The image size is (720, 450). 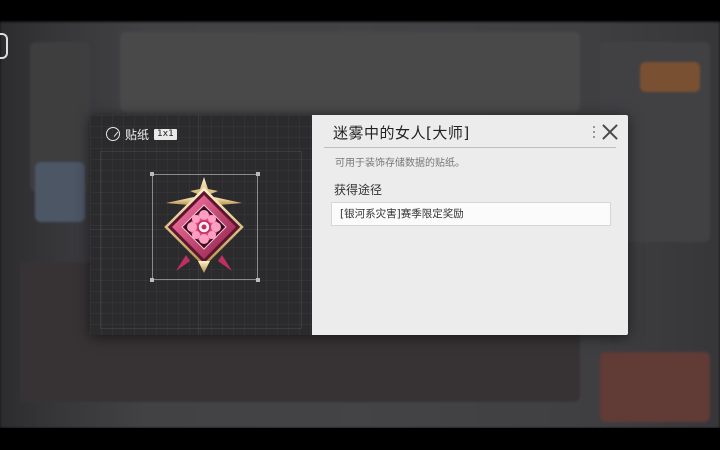 What do you see at coordinates (165, 134) in the screenshot?
I see `sticker-size-badge: 1x1` at bounding box center [165, 134].